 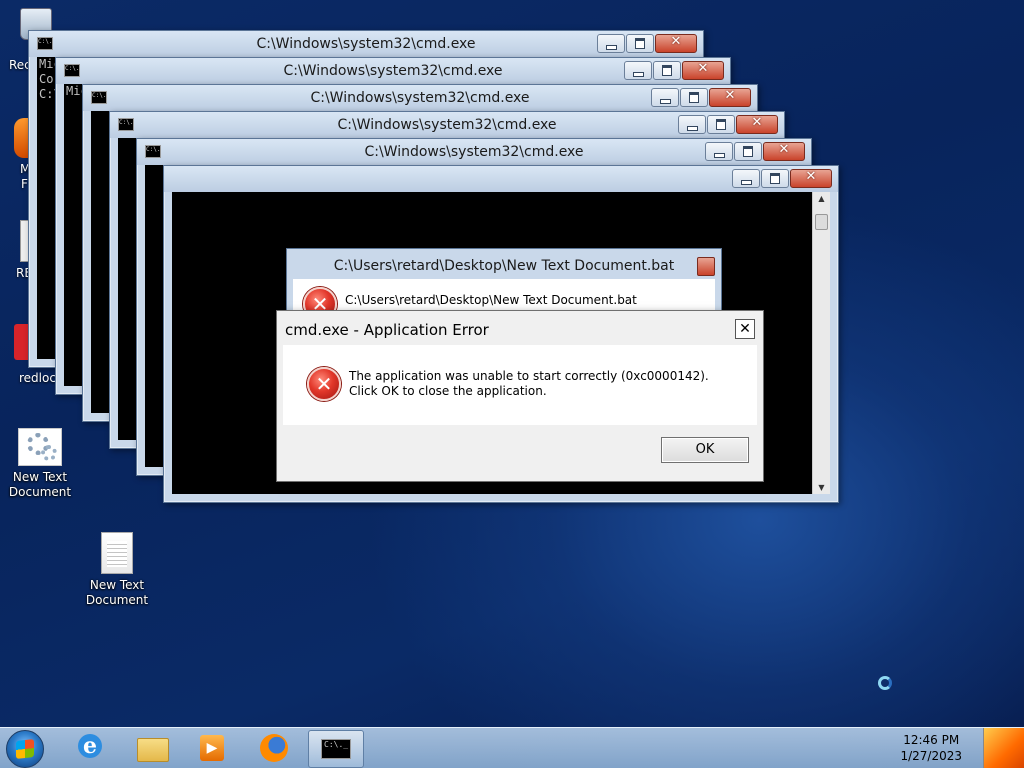 What do you see at coordinates (745, 329) in the screenshot?
I see `close-button: ✕` at bounding box center [745, 329].